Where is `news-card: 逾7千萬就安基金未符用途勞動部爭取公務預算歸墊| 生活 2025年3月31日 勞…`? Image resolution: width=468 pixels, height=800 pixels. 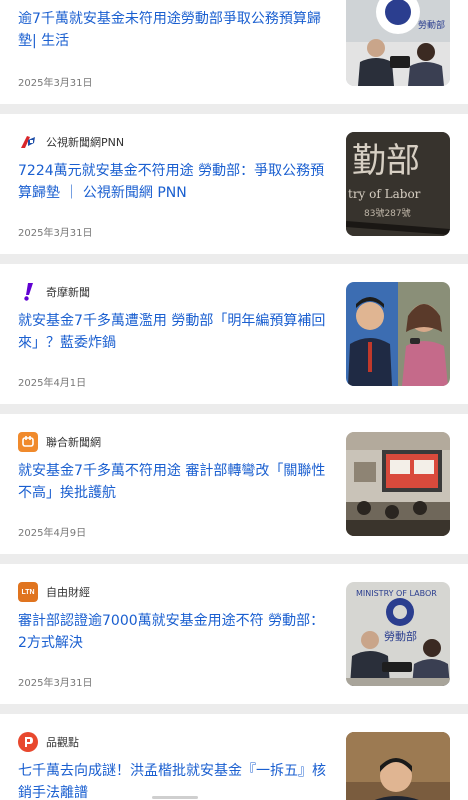 news-card: 逾7千萬就安基金未符用途勞動部爭取公務預算歸墊| 生活 2025年3月31日 勞… is located at coordinates (234, 52).